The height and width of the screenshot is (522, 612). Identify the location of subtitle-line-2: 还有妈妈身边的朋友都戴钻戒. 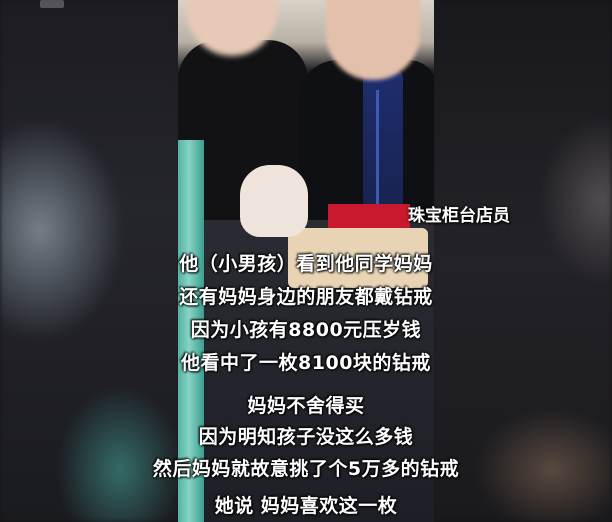
(306, 297).